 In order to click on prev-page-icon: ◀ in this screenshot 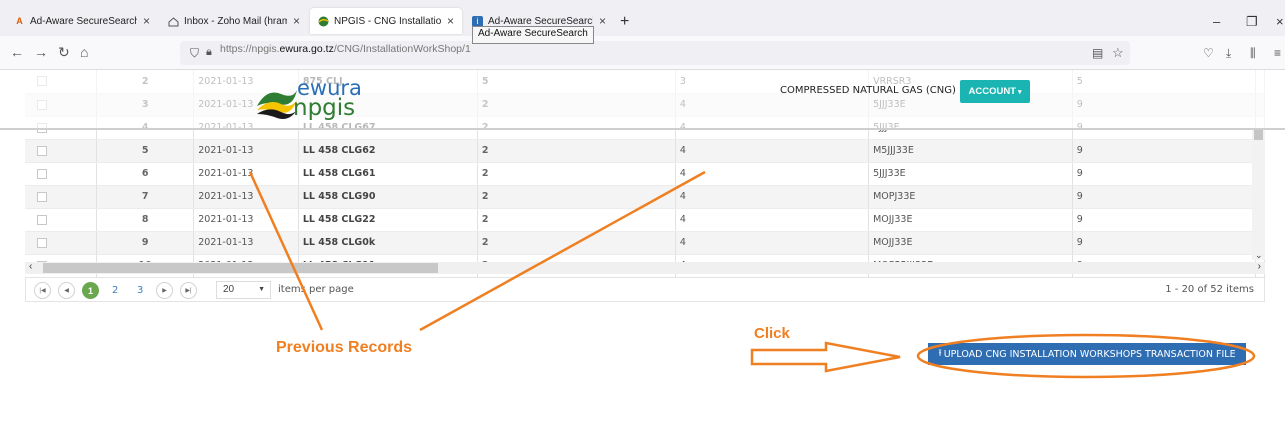, I will do `click(66, 290)`.